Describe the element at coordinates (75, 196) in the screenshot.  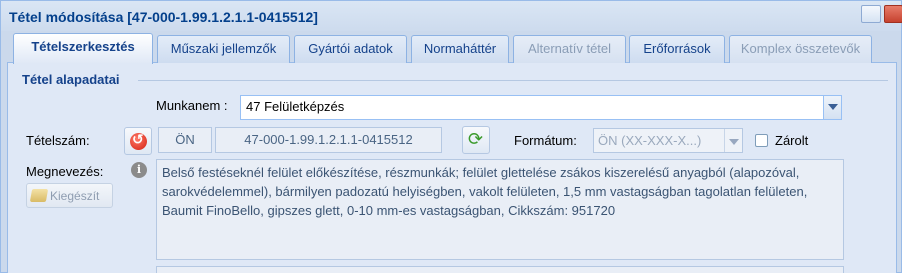
I see `kiegeszit-label: Kiegészít` at that location.